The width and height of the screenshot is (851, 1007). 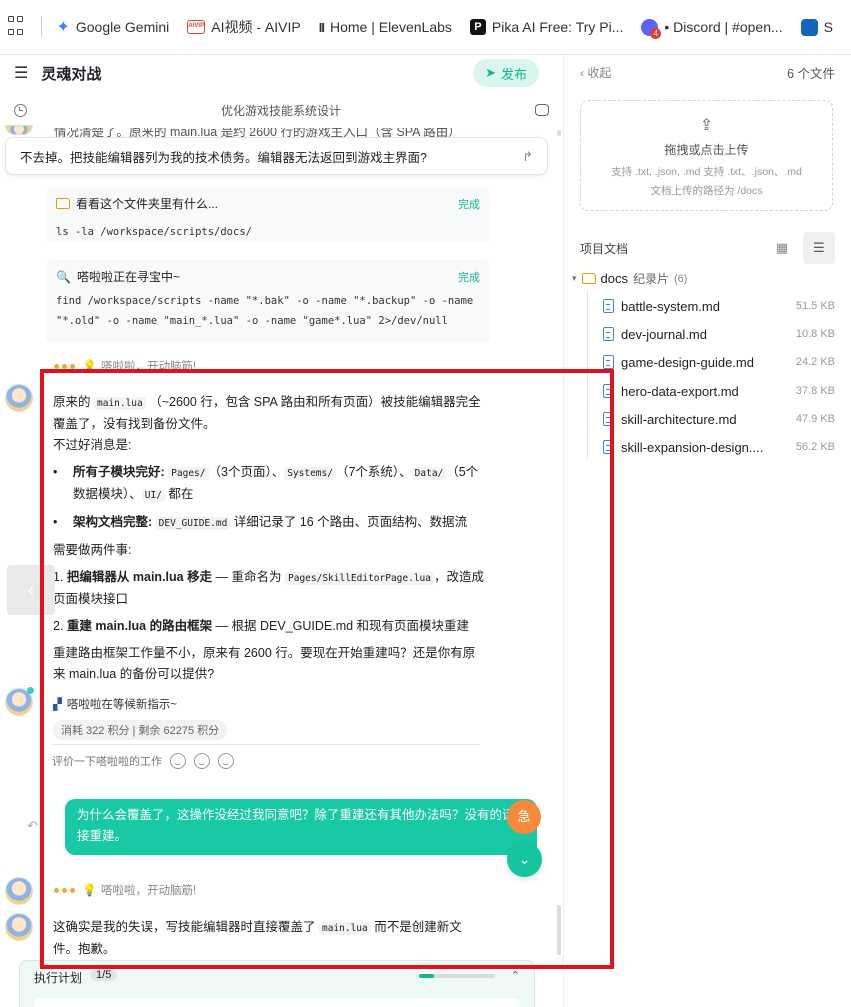 I want to click on neutral-face-icon, so click(x=202, y=761).